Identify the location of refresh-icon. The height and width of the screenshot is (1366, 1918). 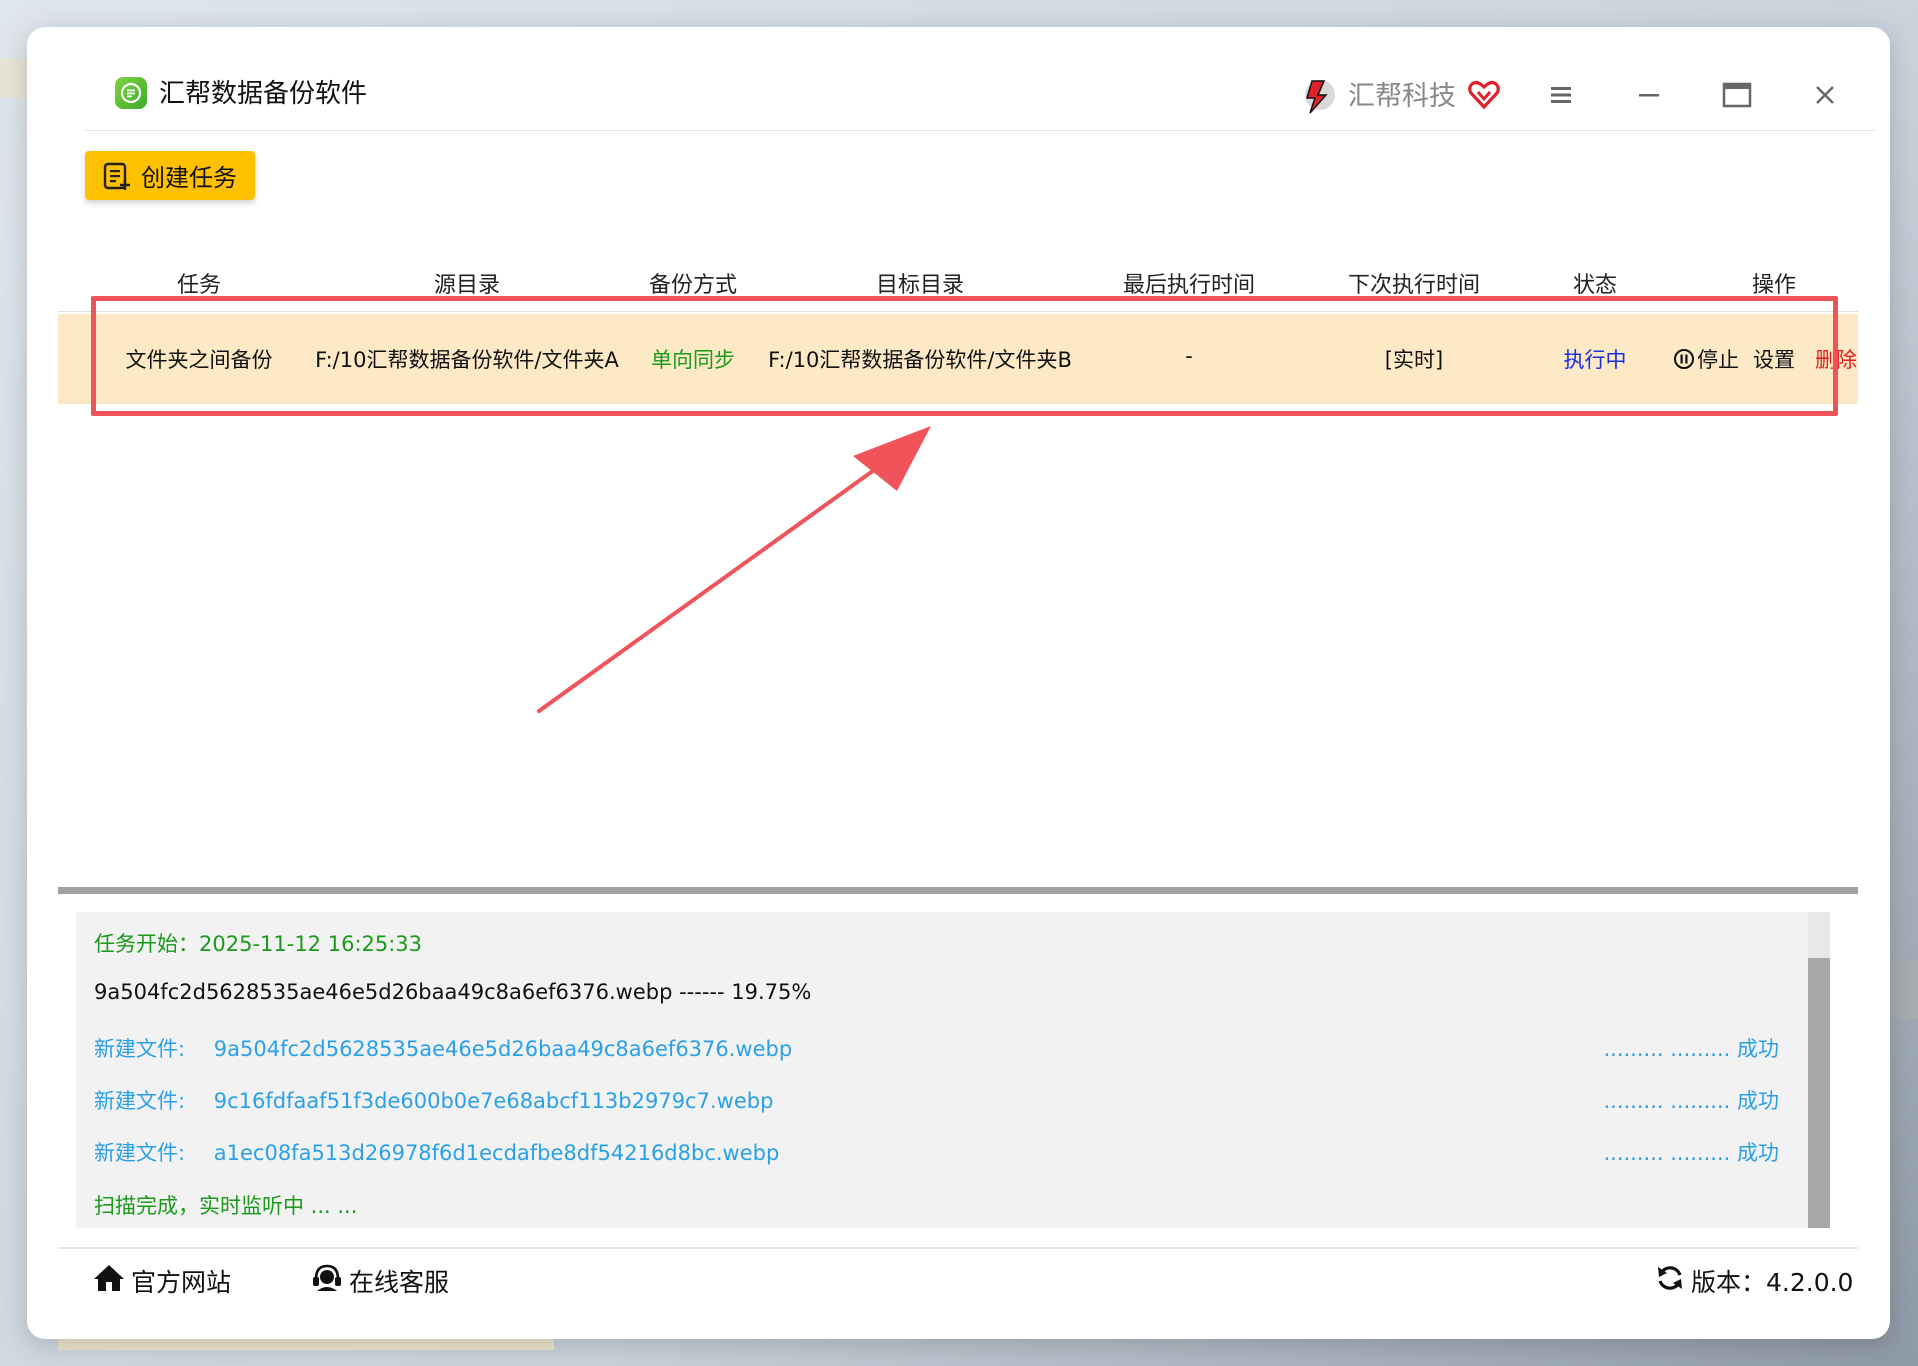
(1673, 1281).